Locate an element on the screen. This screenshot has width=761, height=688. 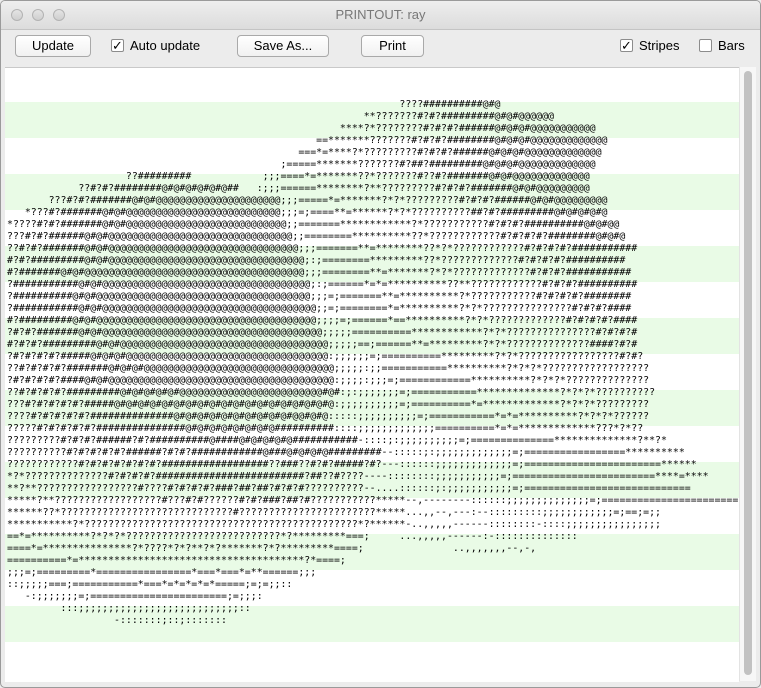
auto-update-label: Auto update is located at coordinates (165, 45).